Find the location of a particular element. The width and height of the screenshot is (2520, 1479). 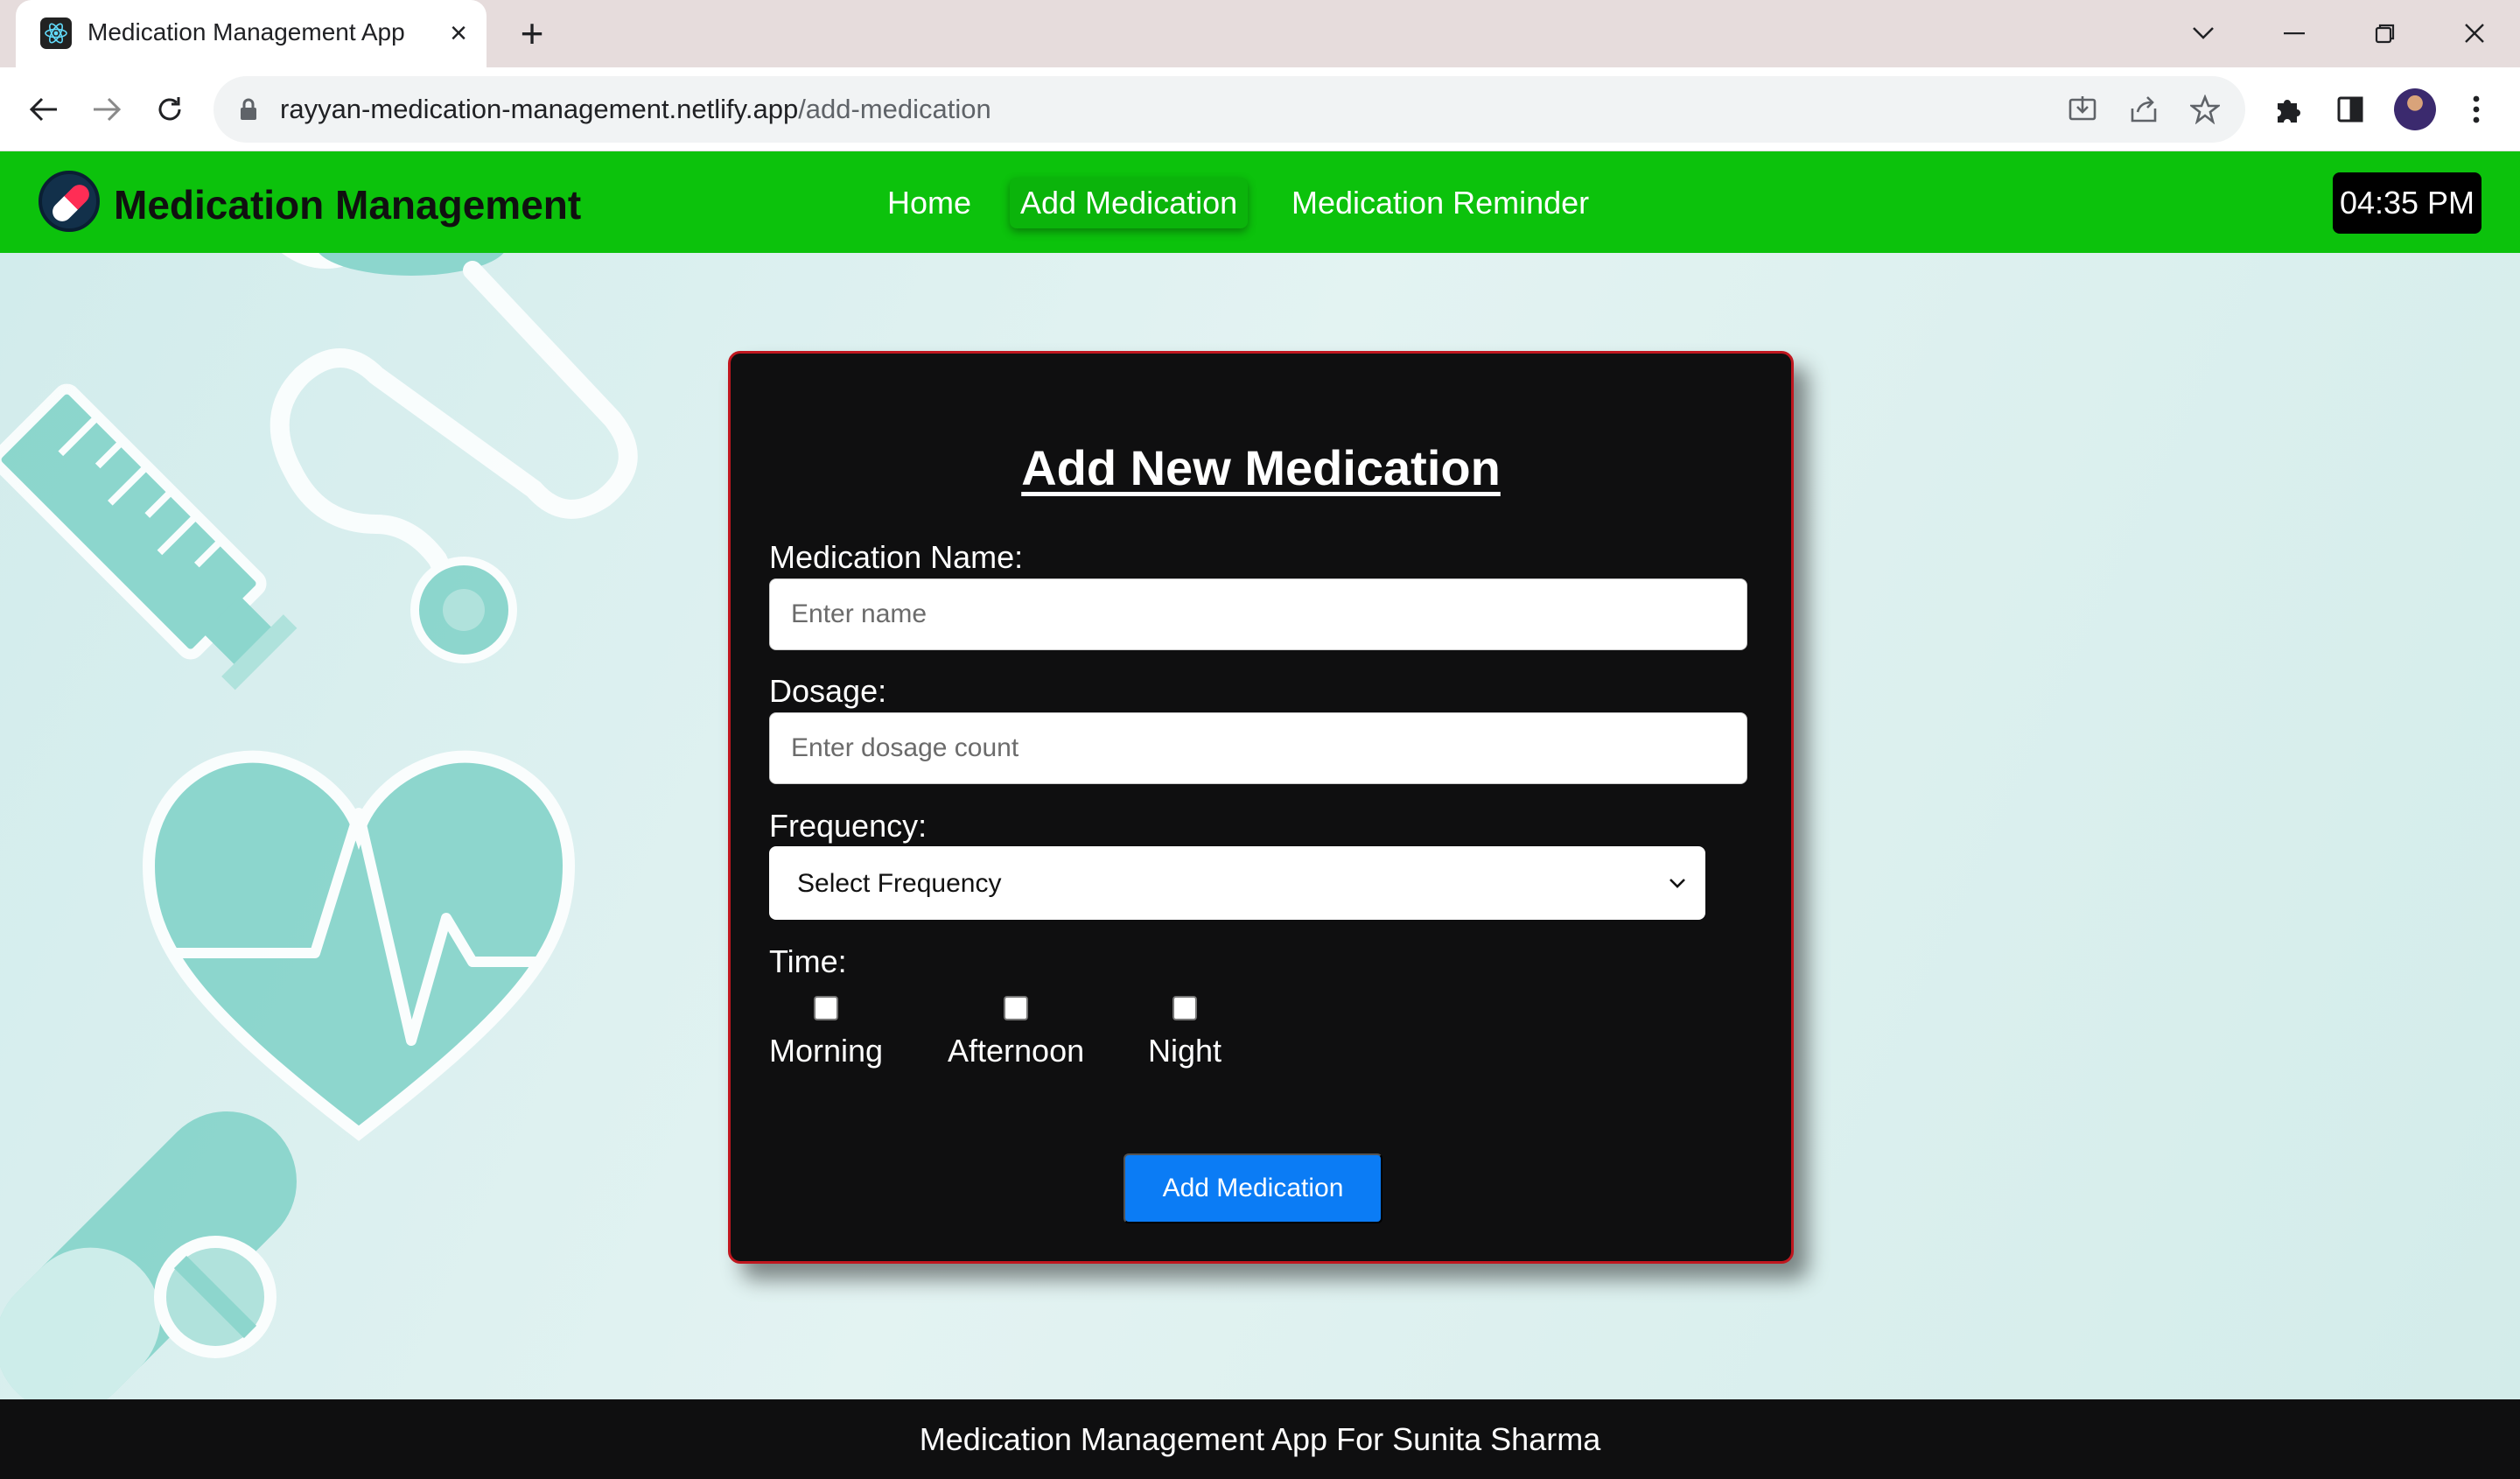

bookmark-star-icon is located at coordinates (2205, 110).